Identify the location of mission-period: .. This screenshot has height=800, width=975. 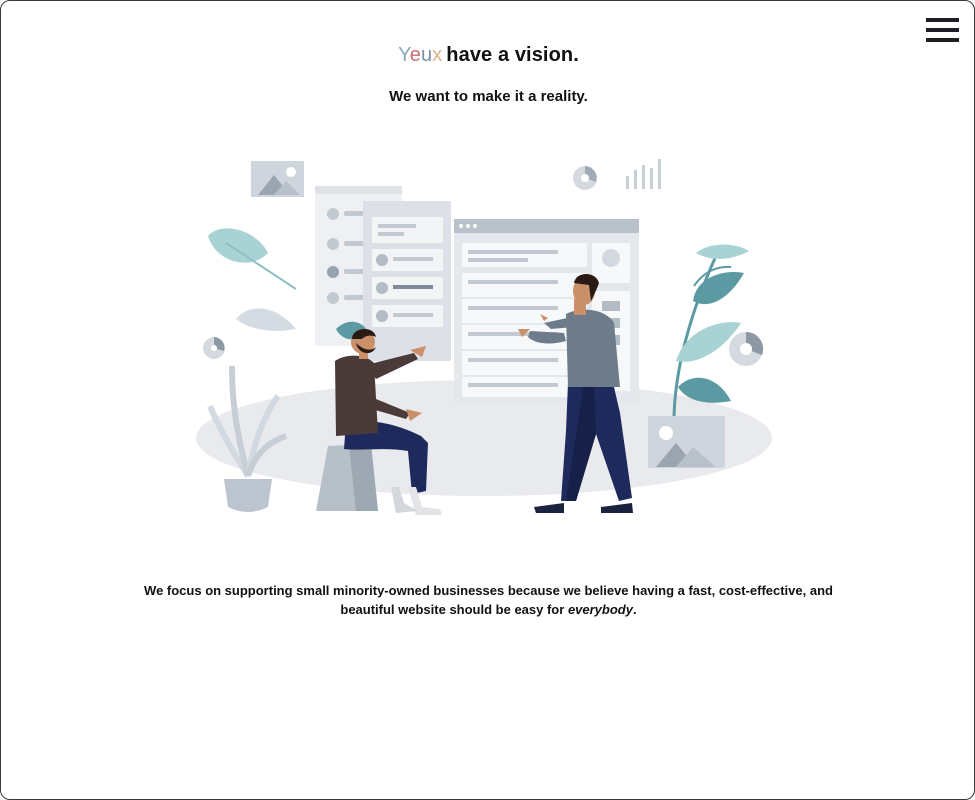
(634, 609).